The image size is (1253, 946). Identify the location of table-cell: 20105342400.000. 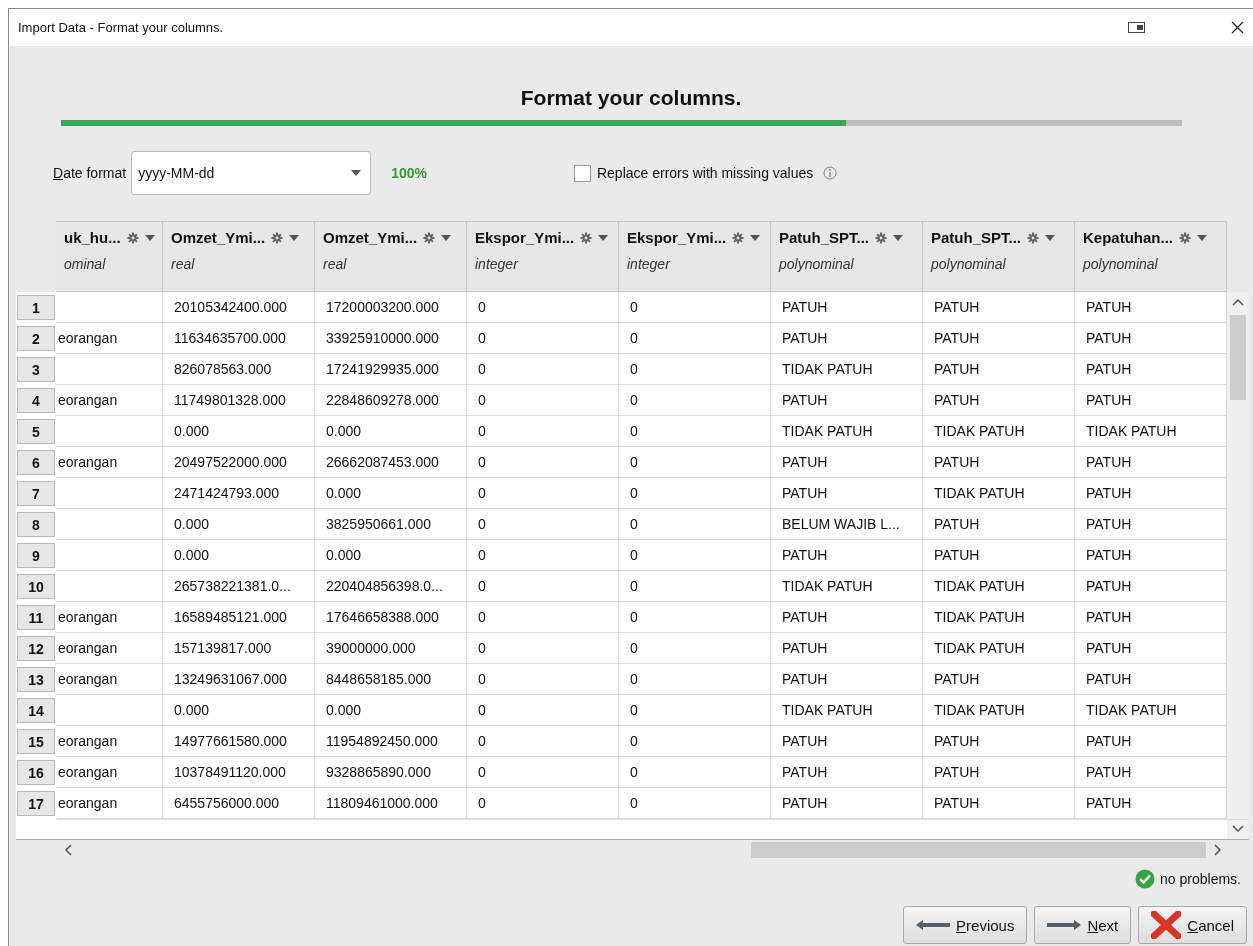
(239, 307).